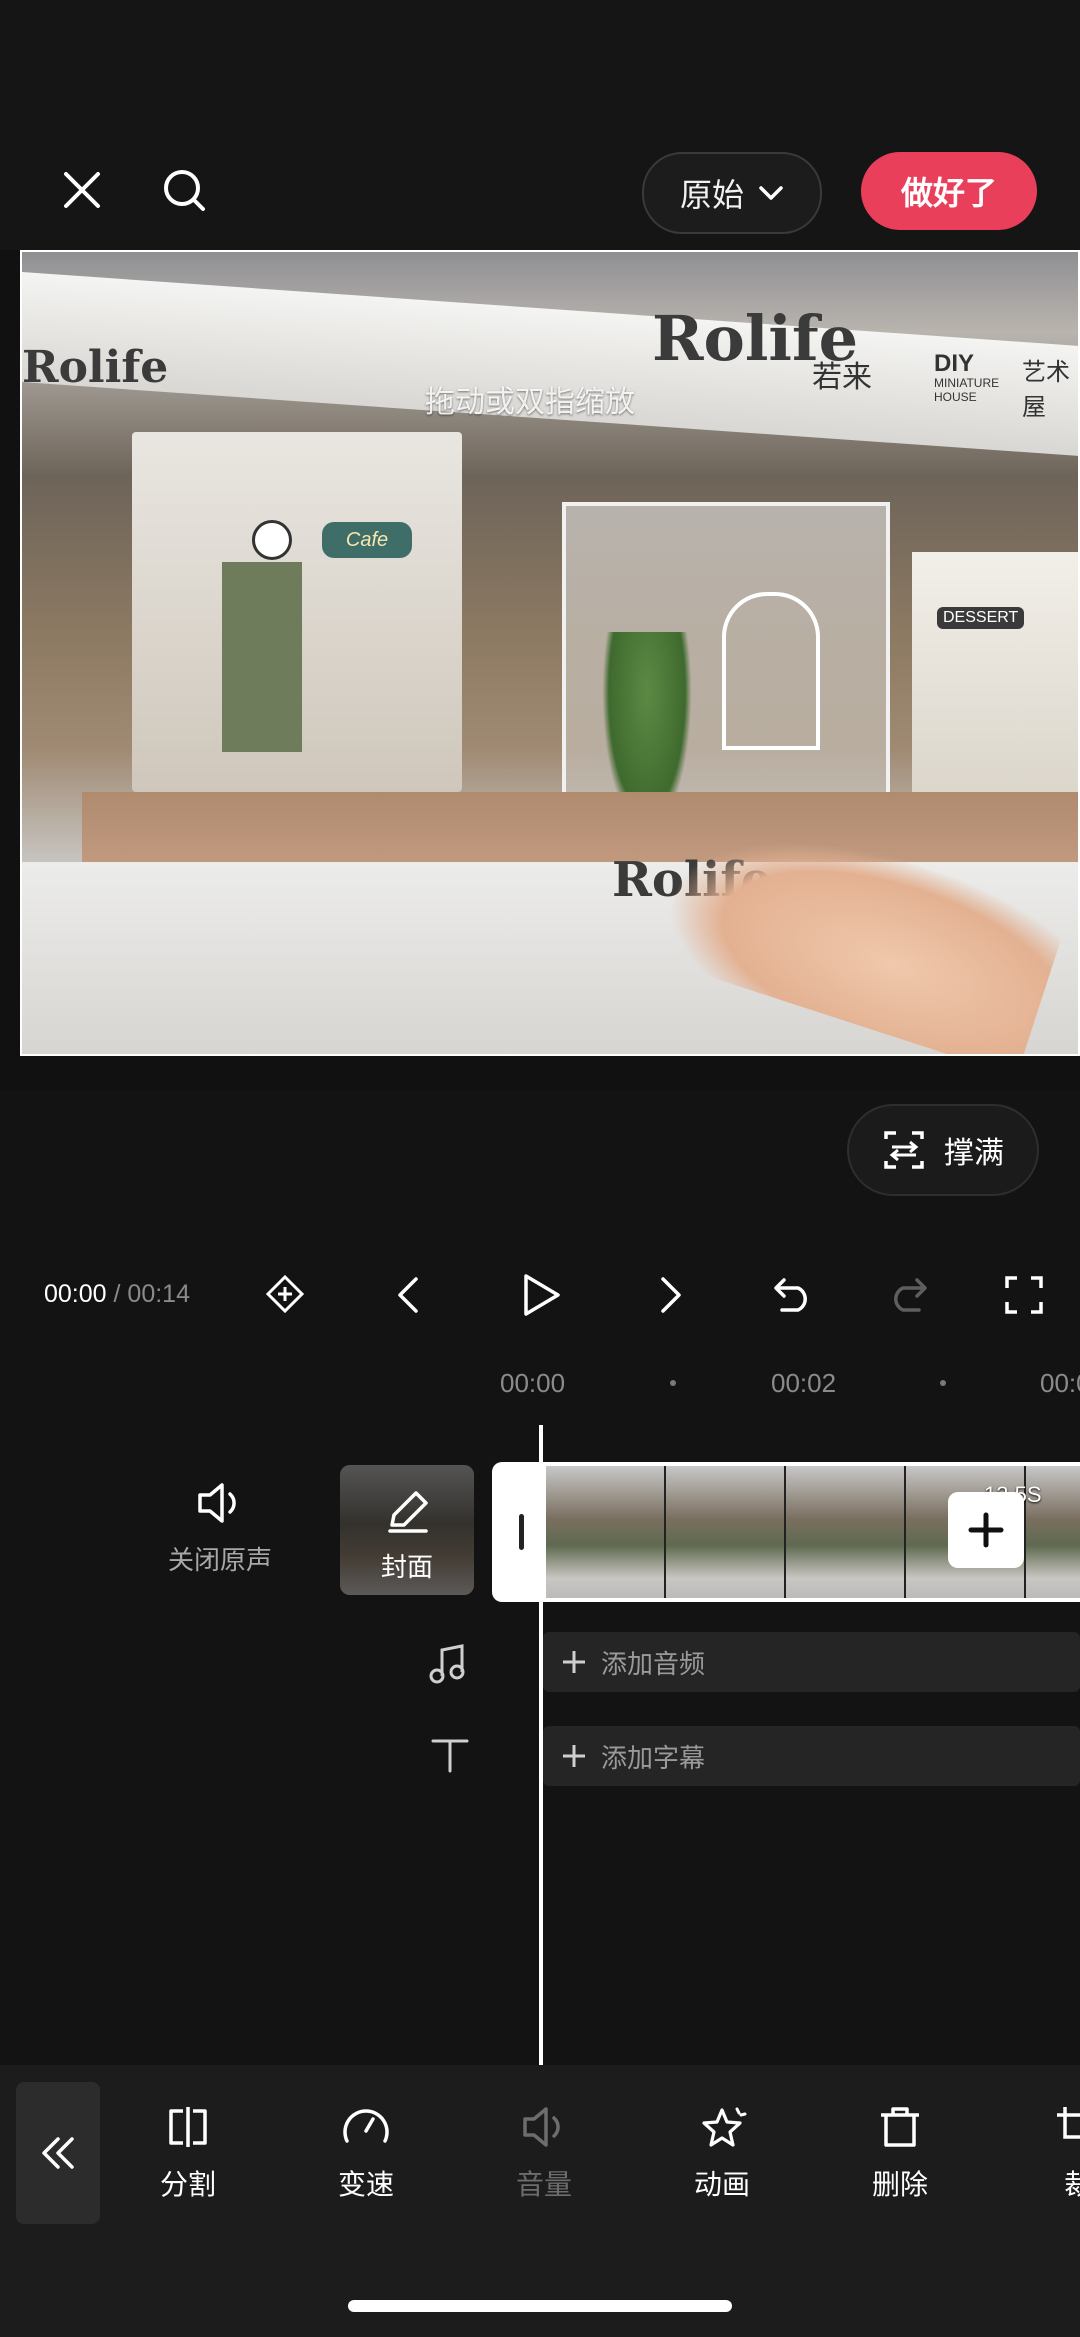  What do you see at coordinates (188, 2127) in the screenshot?
I see `split-icon` at bounding box center [188, 2127].